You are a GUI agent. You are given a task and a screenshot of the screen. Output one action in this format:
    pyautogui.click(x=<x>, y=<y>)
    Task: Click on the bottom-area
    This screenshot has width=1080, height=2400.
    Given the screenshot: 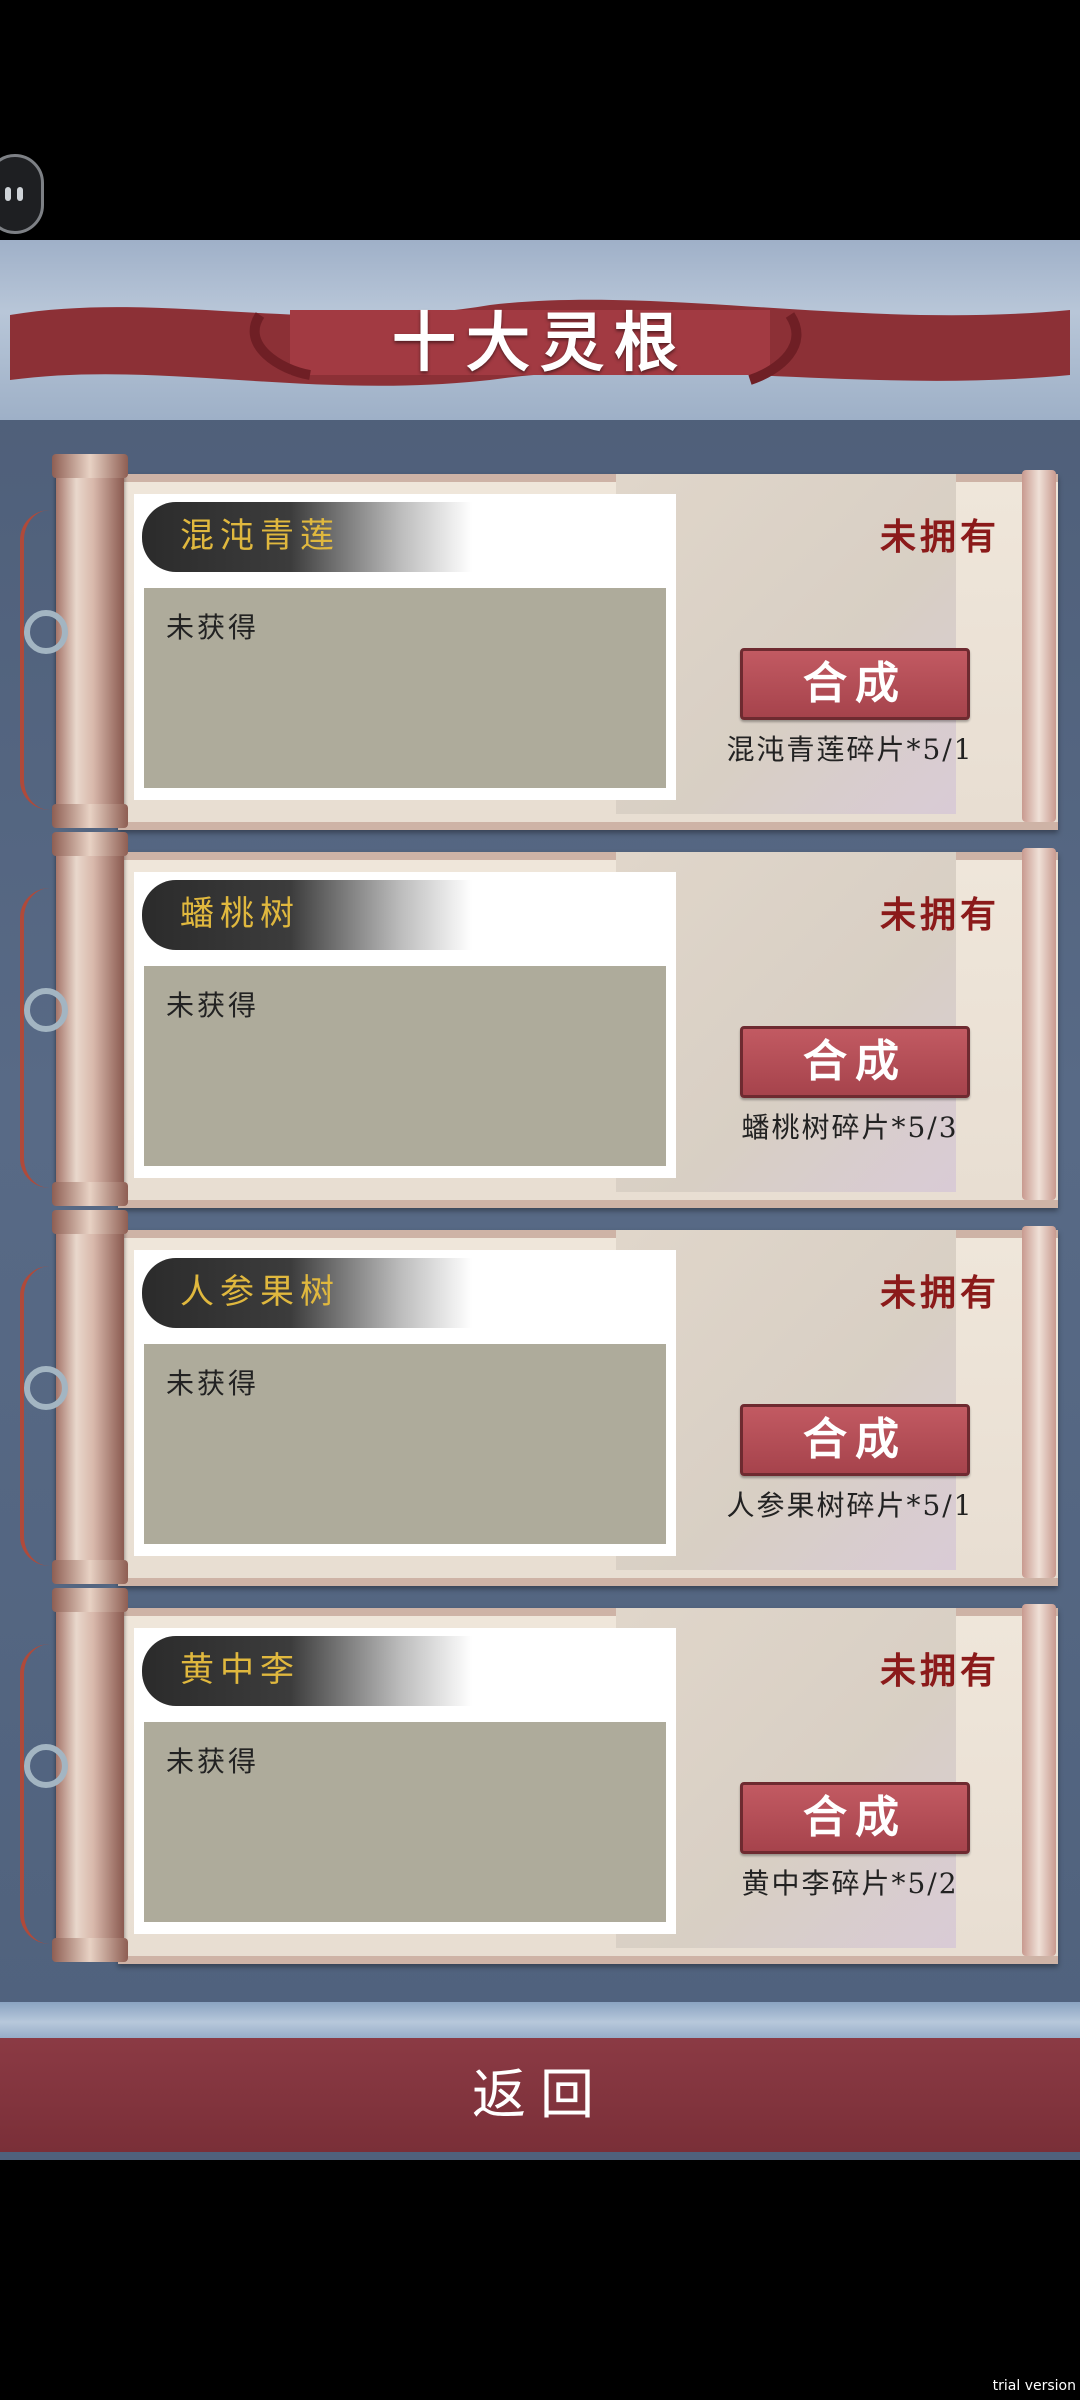 What is the action you would take?
    pyautogui.click(x=540, y=2280)
    